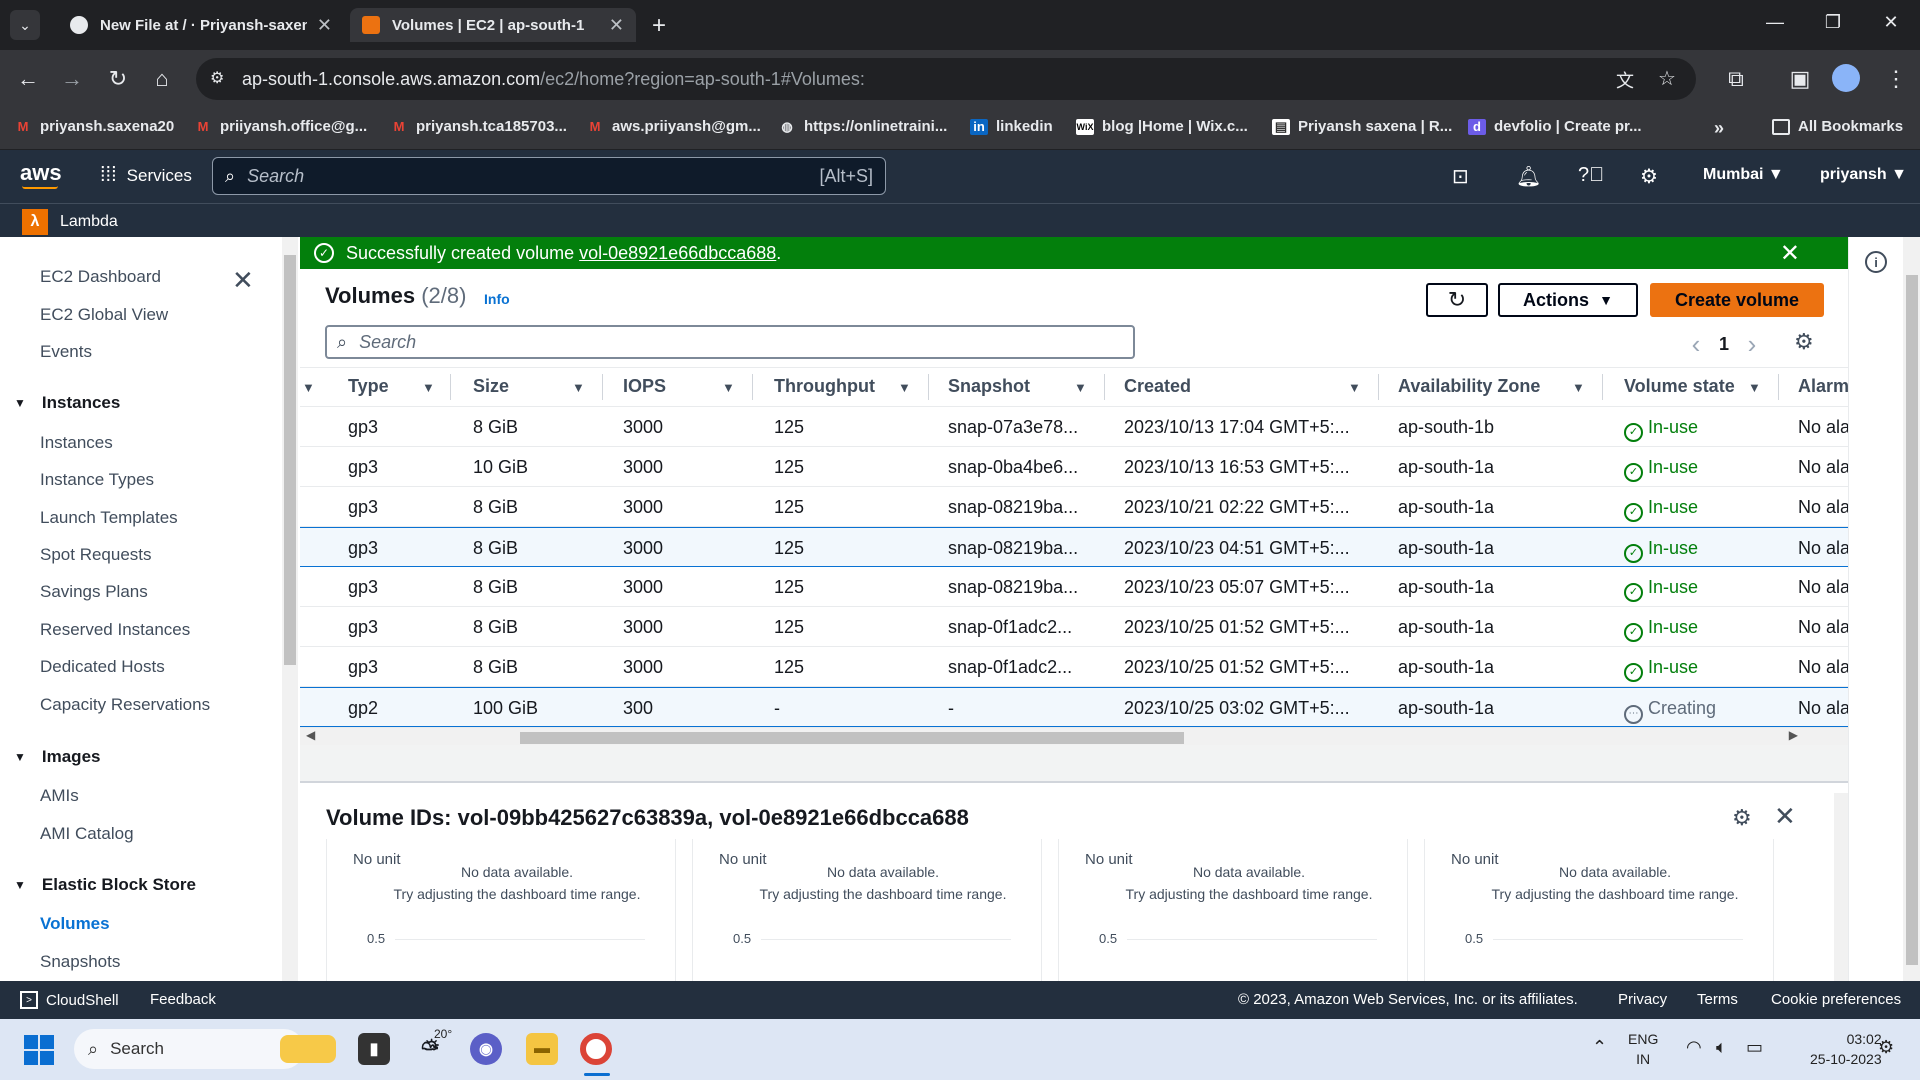  What do you see at coordinates (433, 1046) in the screenshot?
I see `weather-widget: ⛅︎ 20°` at bounding box center [433, 1046].